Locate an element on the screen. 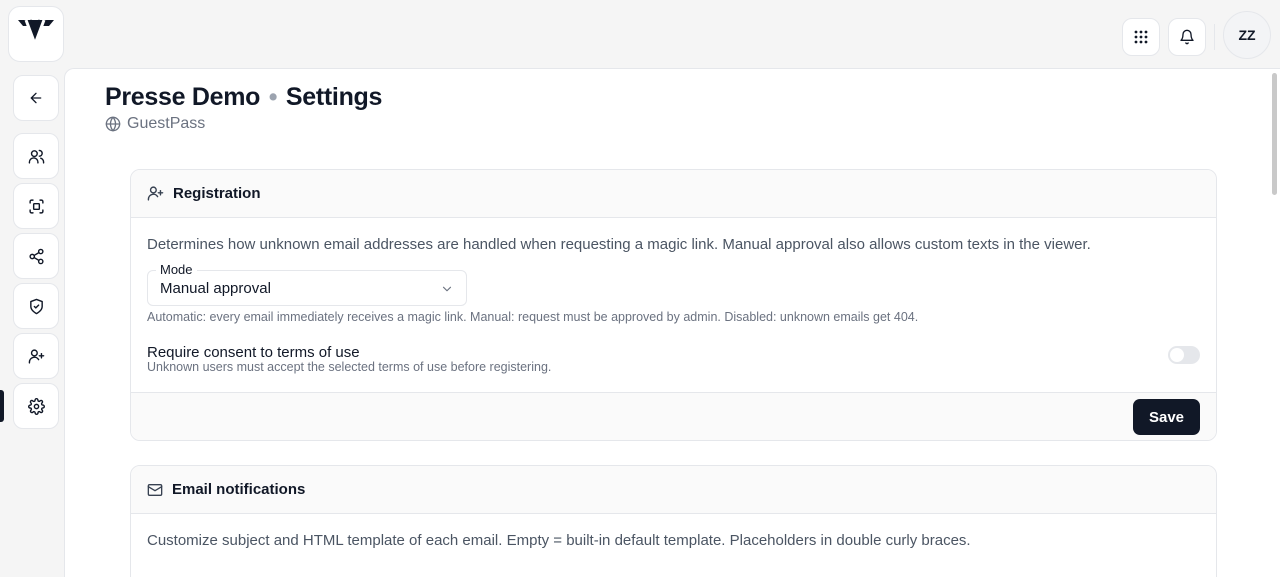 The width and height of the screenshot is (1280, 577). brand-logo is located at coordinates (36, 34).